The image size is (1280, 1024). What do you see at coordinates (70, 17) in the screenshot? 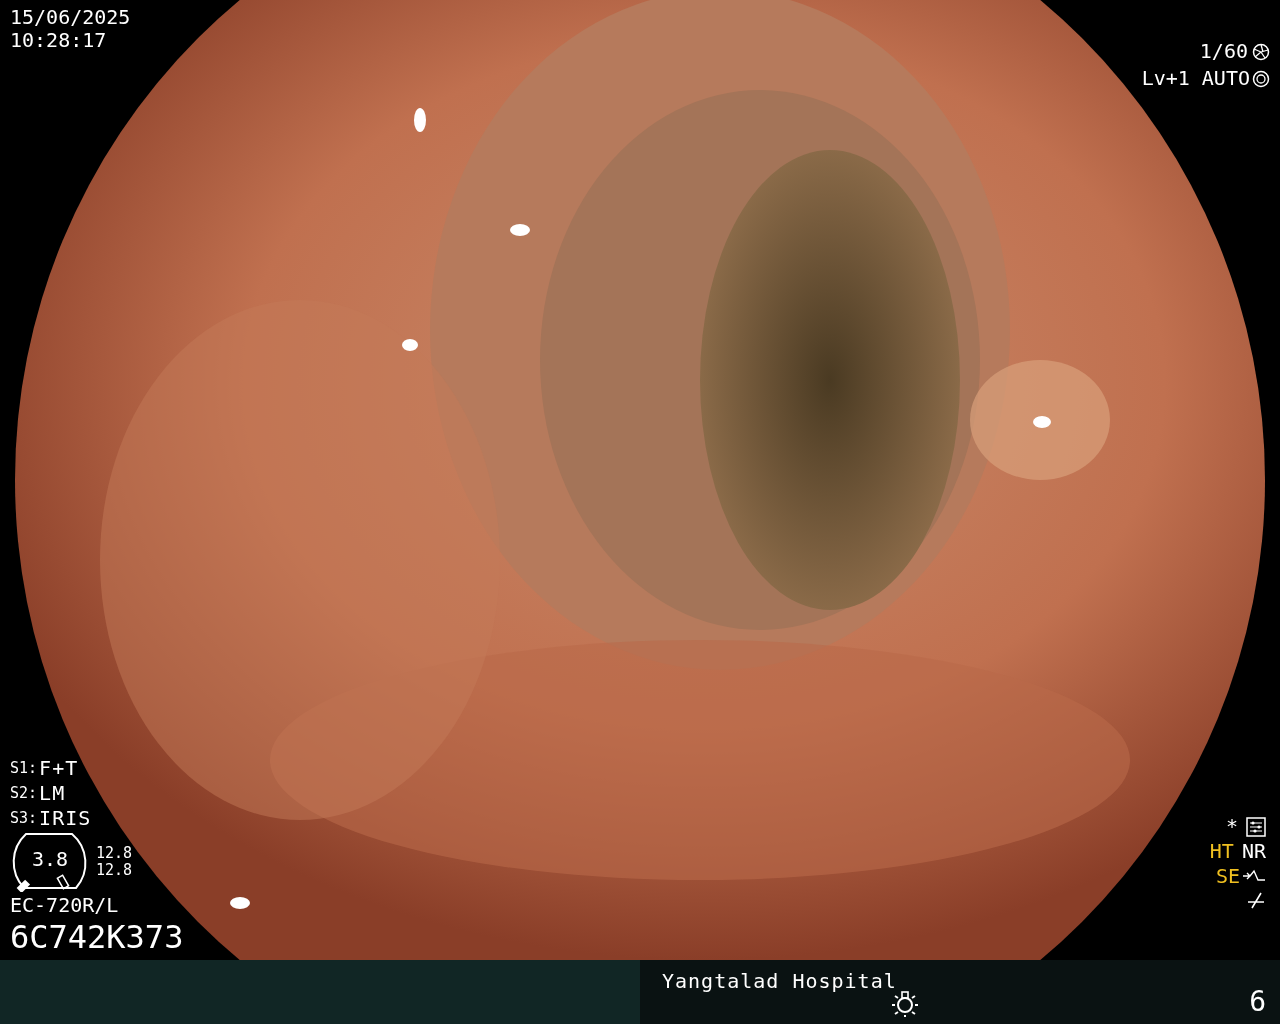
I see `date: 15/06/2025` at bounding box center [70, 17].